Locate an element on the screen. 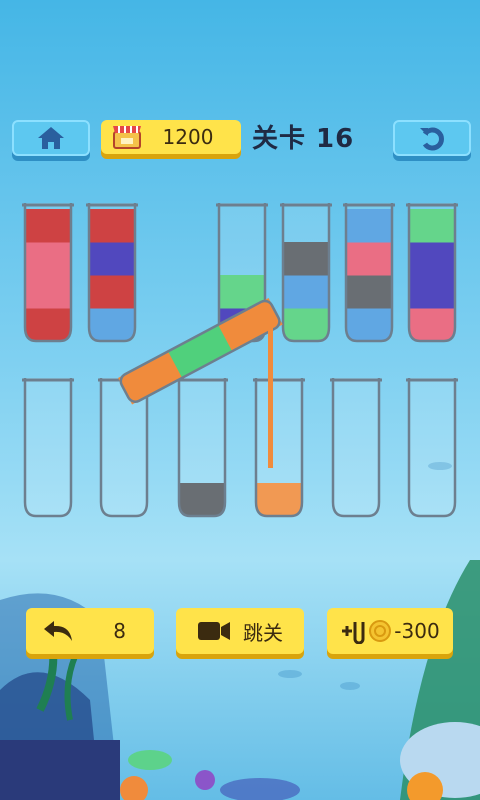  undo-icon is located at coordinates (58, 631).